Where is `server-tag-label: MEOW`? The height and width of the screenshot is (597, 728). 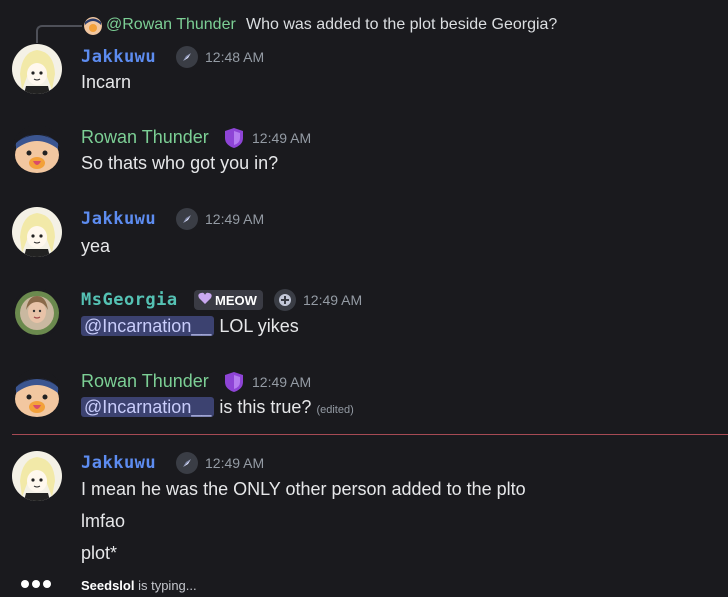 server-tag-label: MEOW is located at coordinates (236, 300).